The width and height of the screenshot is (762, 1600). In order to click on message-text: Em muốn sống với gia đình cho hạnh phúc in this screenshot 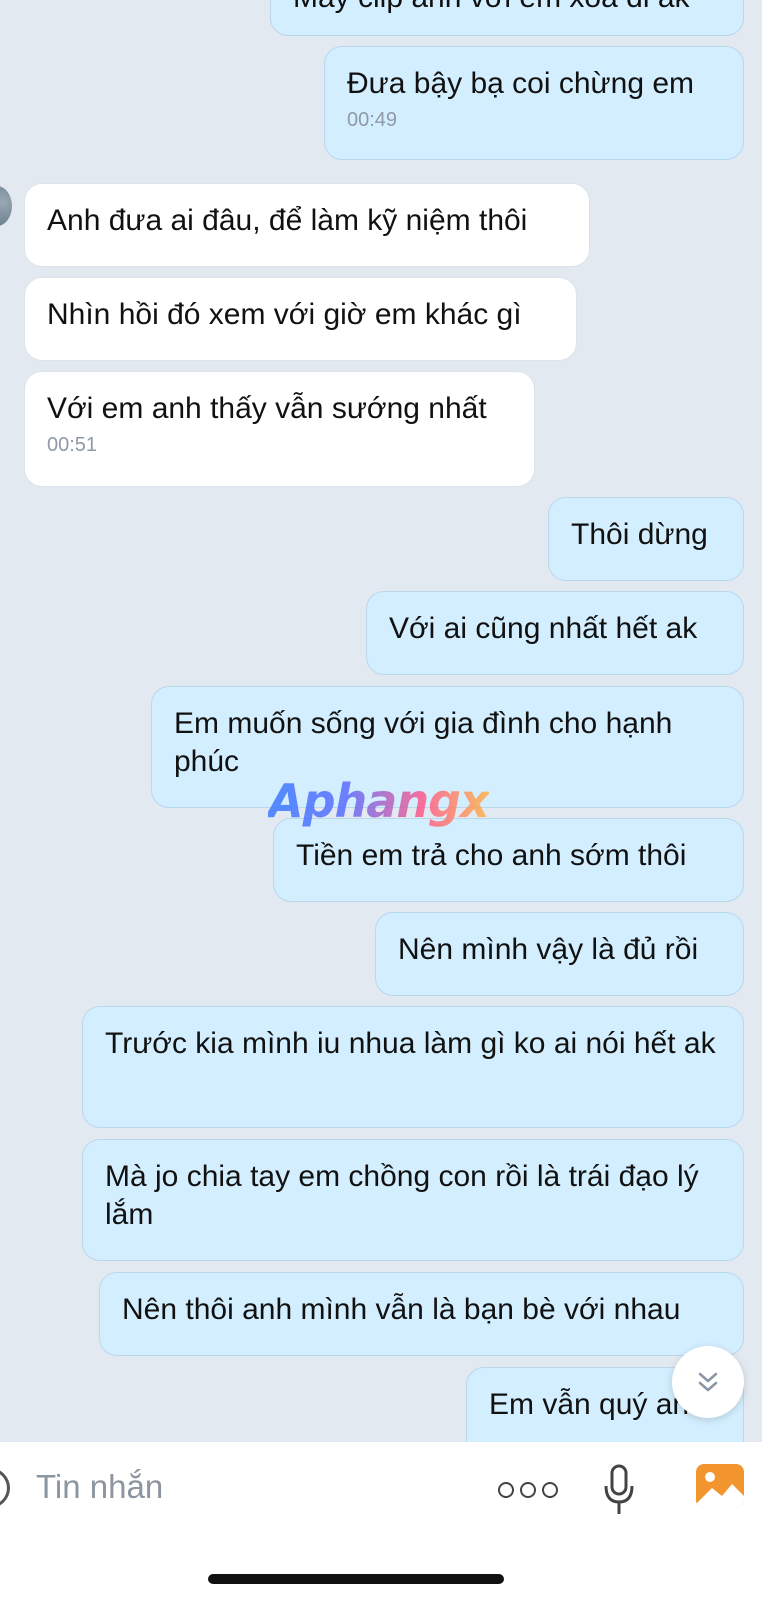, I will do `click(423, 742)`.